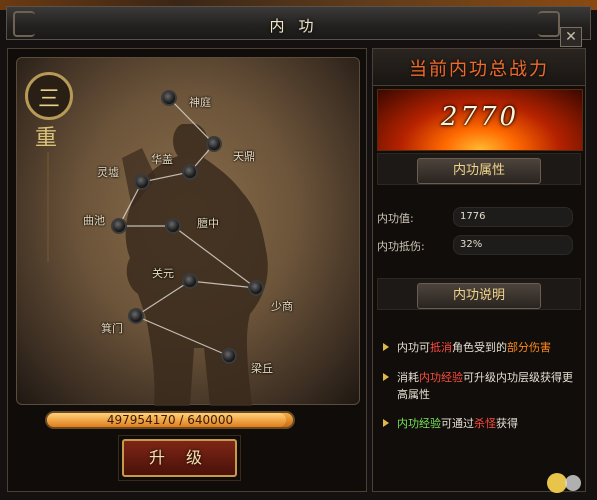  What do you see at coordinates (208, 223) in the screenshot?
I see `acupoint-label-danzhong: 膻中` at bounding box center [208, 223].